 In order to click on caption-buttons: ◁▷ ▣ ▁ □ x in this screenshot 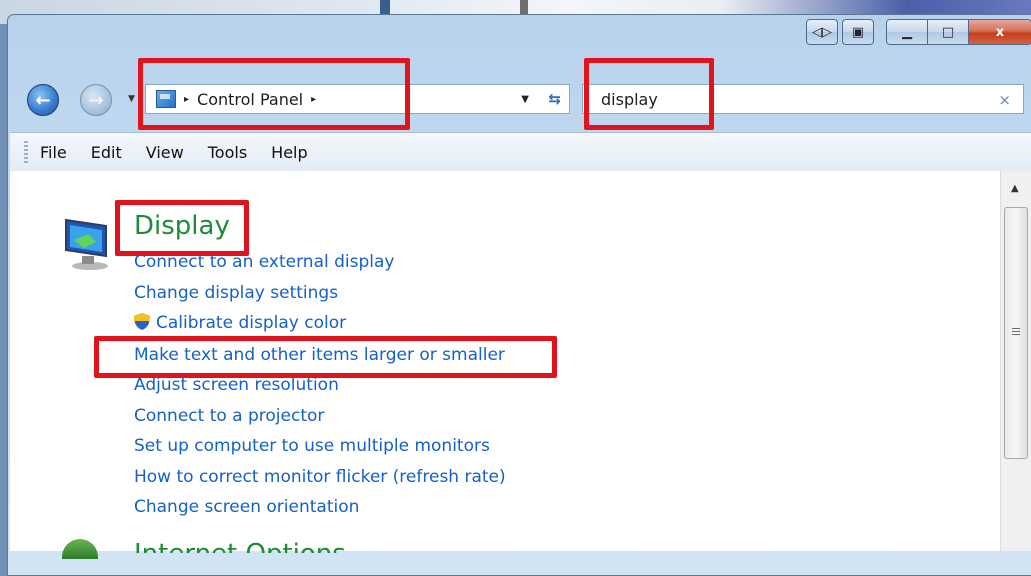, I will do `click(918, 32)`.